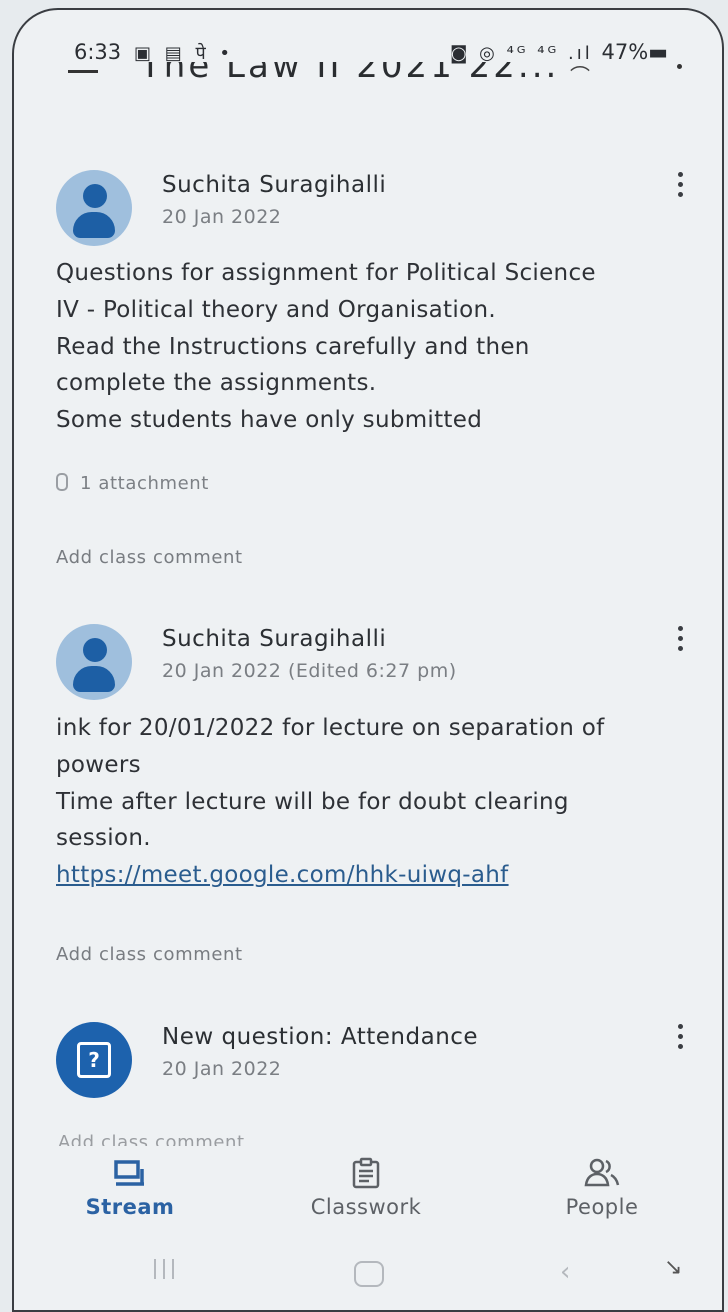 Image resolution: width=728 pixels, height=1312 pixels. Describe the element at coordinates (98, 764) in the screenshot. I see `post-line: powers` at that location.